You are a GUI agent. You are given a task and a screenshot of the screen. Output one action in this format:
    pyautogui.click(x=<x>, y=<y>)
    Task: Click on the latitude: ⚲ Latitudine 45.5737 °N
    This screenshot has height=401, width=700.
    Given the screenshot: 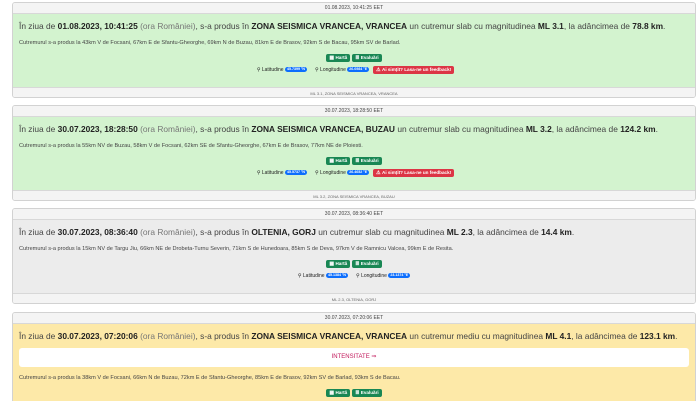 What is the action you would take?
    pyautogui.click(x=282, y=173)
    